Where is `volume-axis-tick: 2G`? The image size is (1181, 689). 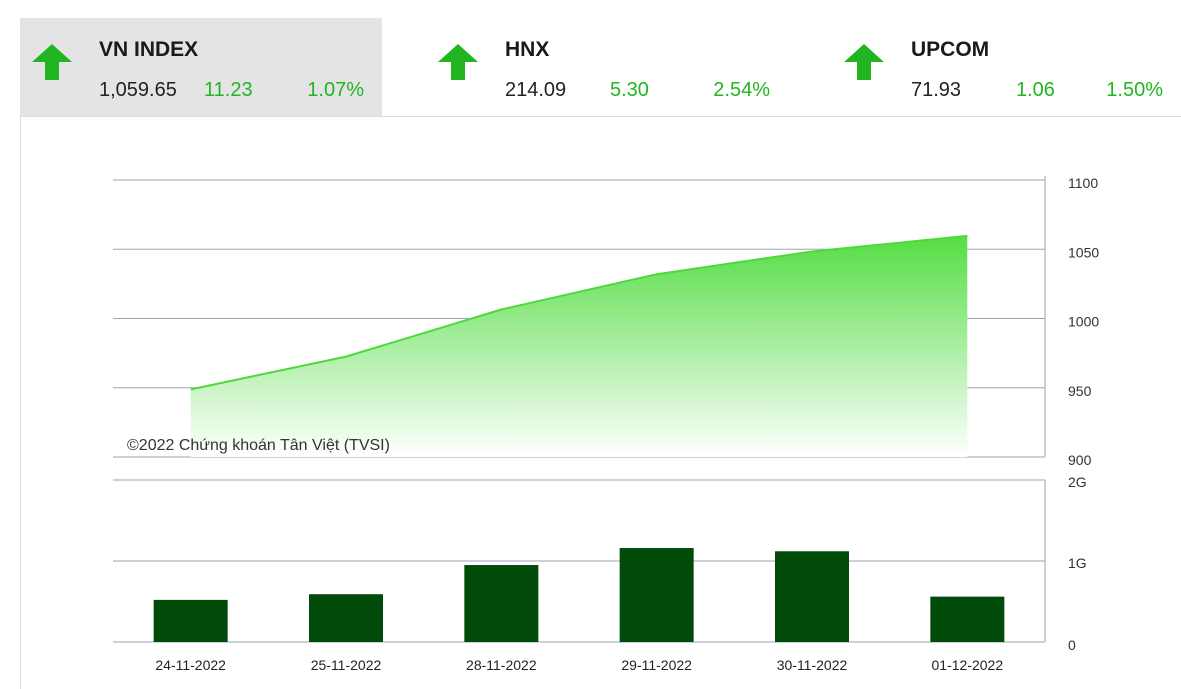 volume-axis-tick: 2G is located at coordinates (1077, 482).